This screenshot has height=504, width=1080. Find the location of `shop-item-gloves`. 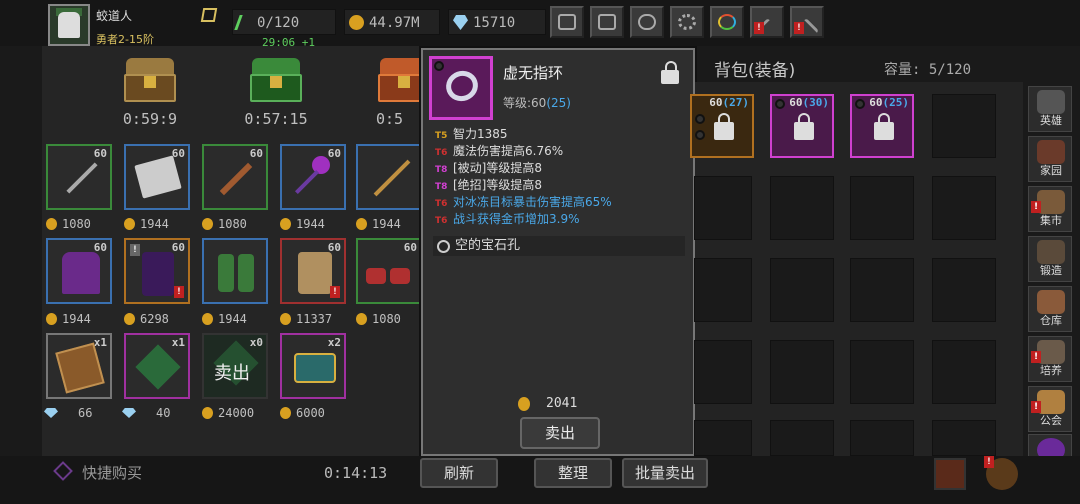

shop-item-gloves is located at coordinates (235, 271).